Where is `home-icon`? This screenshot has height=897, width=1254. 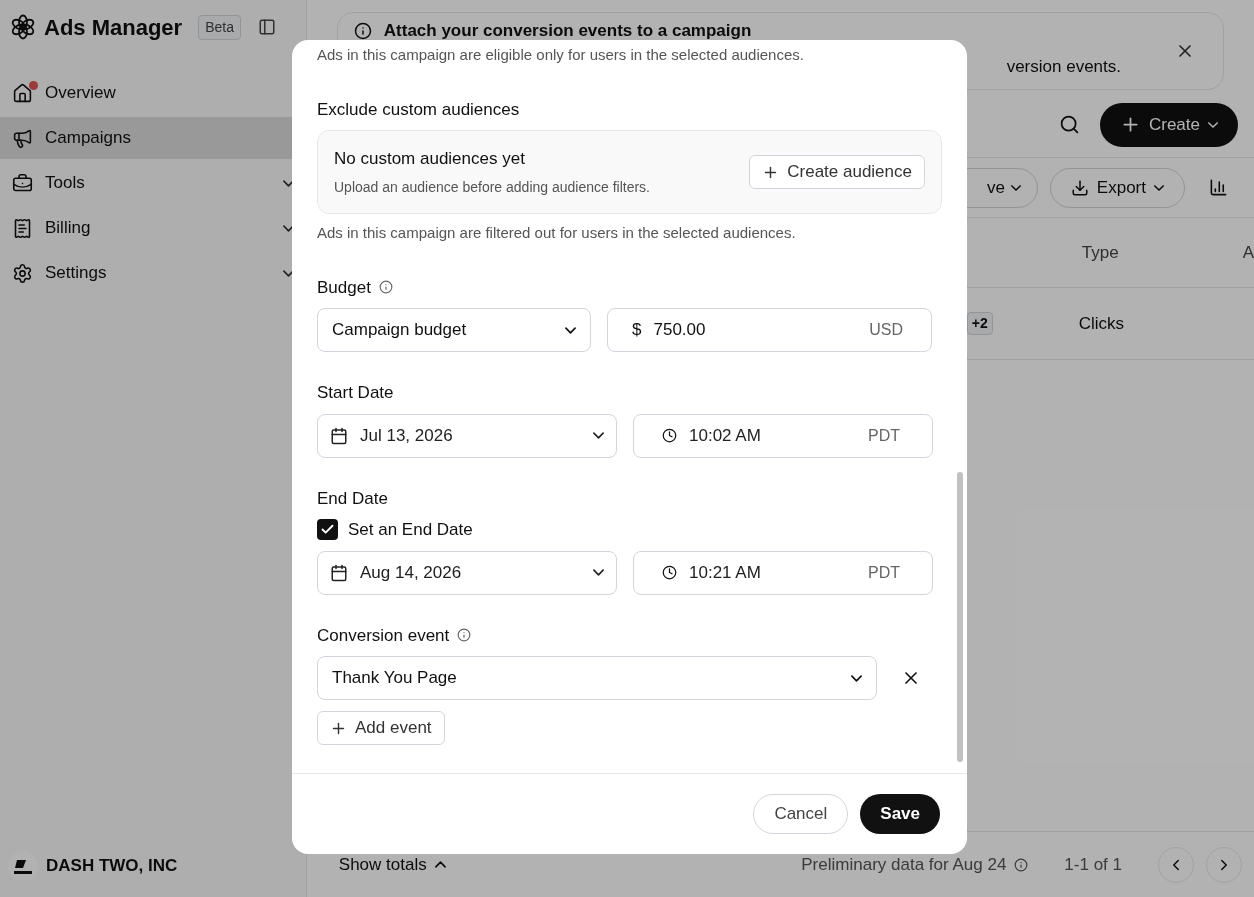 home-icon is located at coordinates (22, 93).